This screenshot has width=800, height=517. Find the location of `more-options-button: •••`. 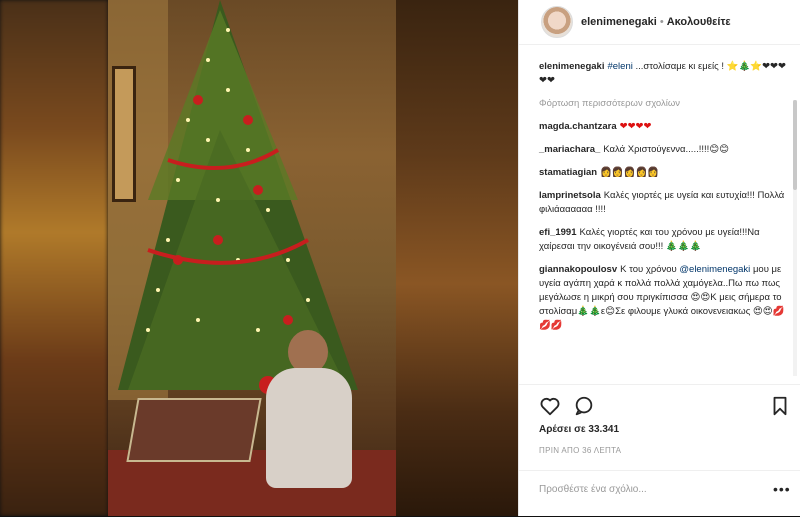

more-options-button: ••• is located at coordinates (782, 489).